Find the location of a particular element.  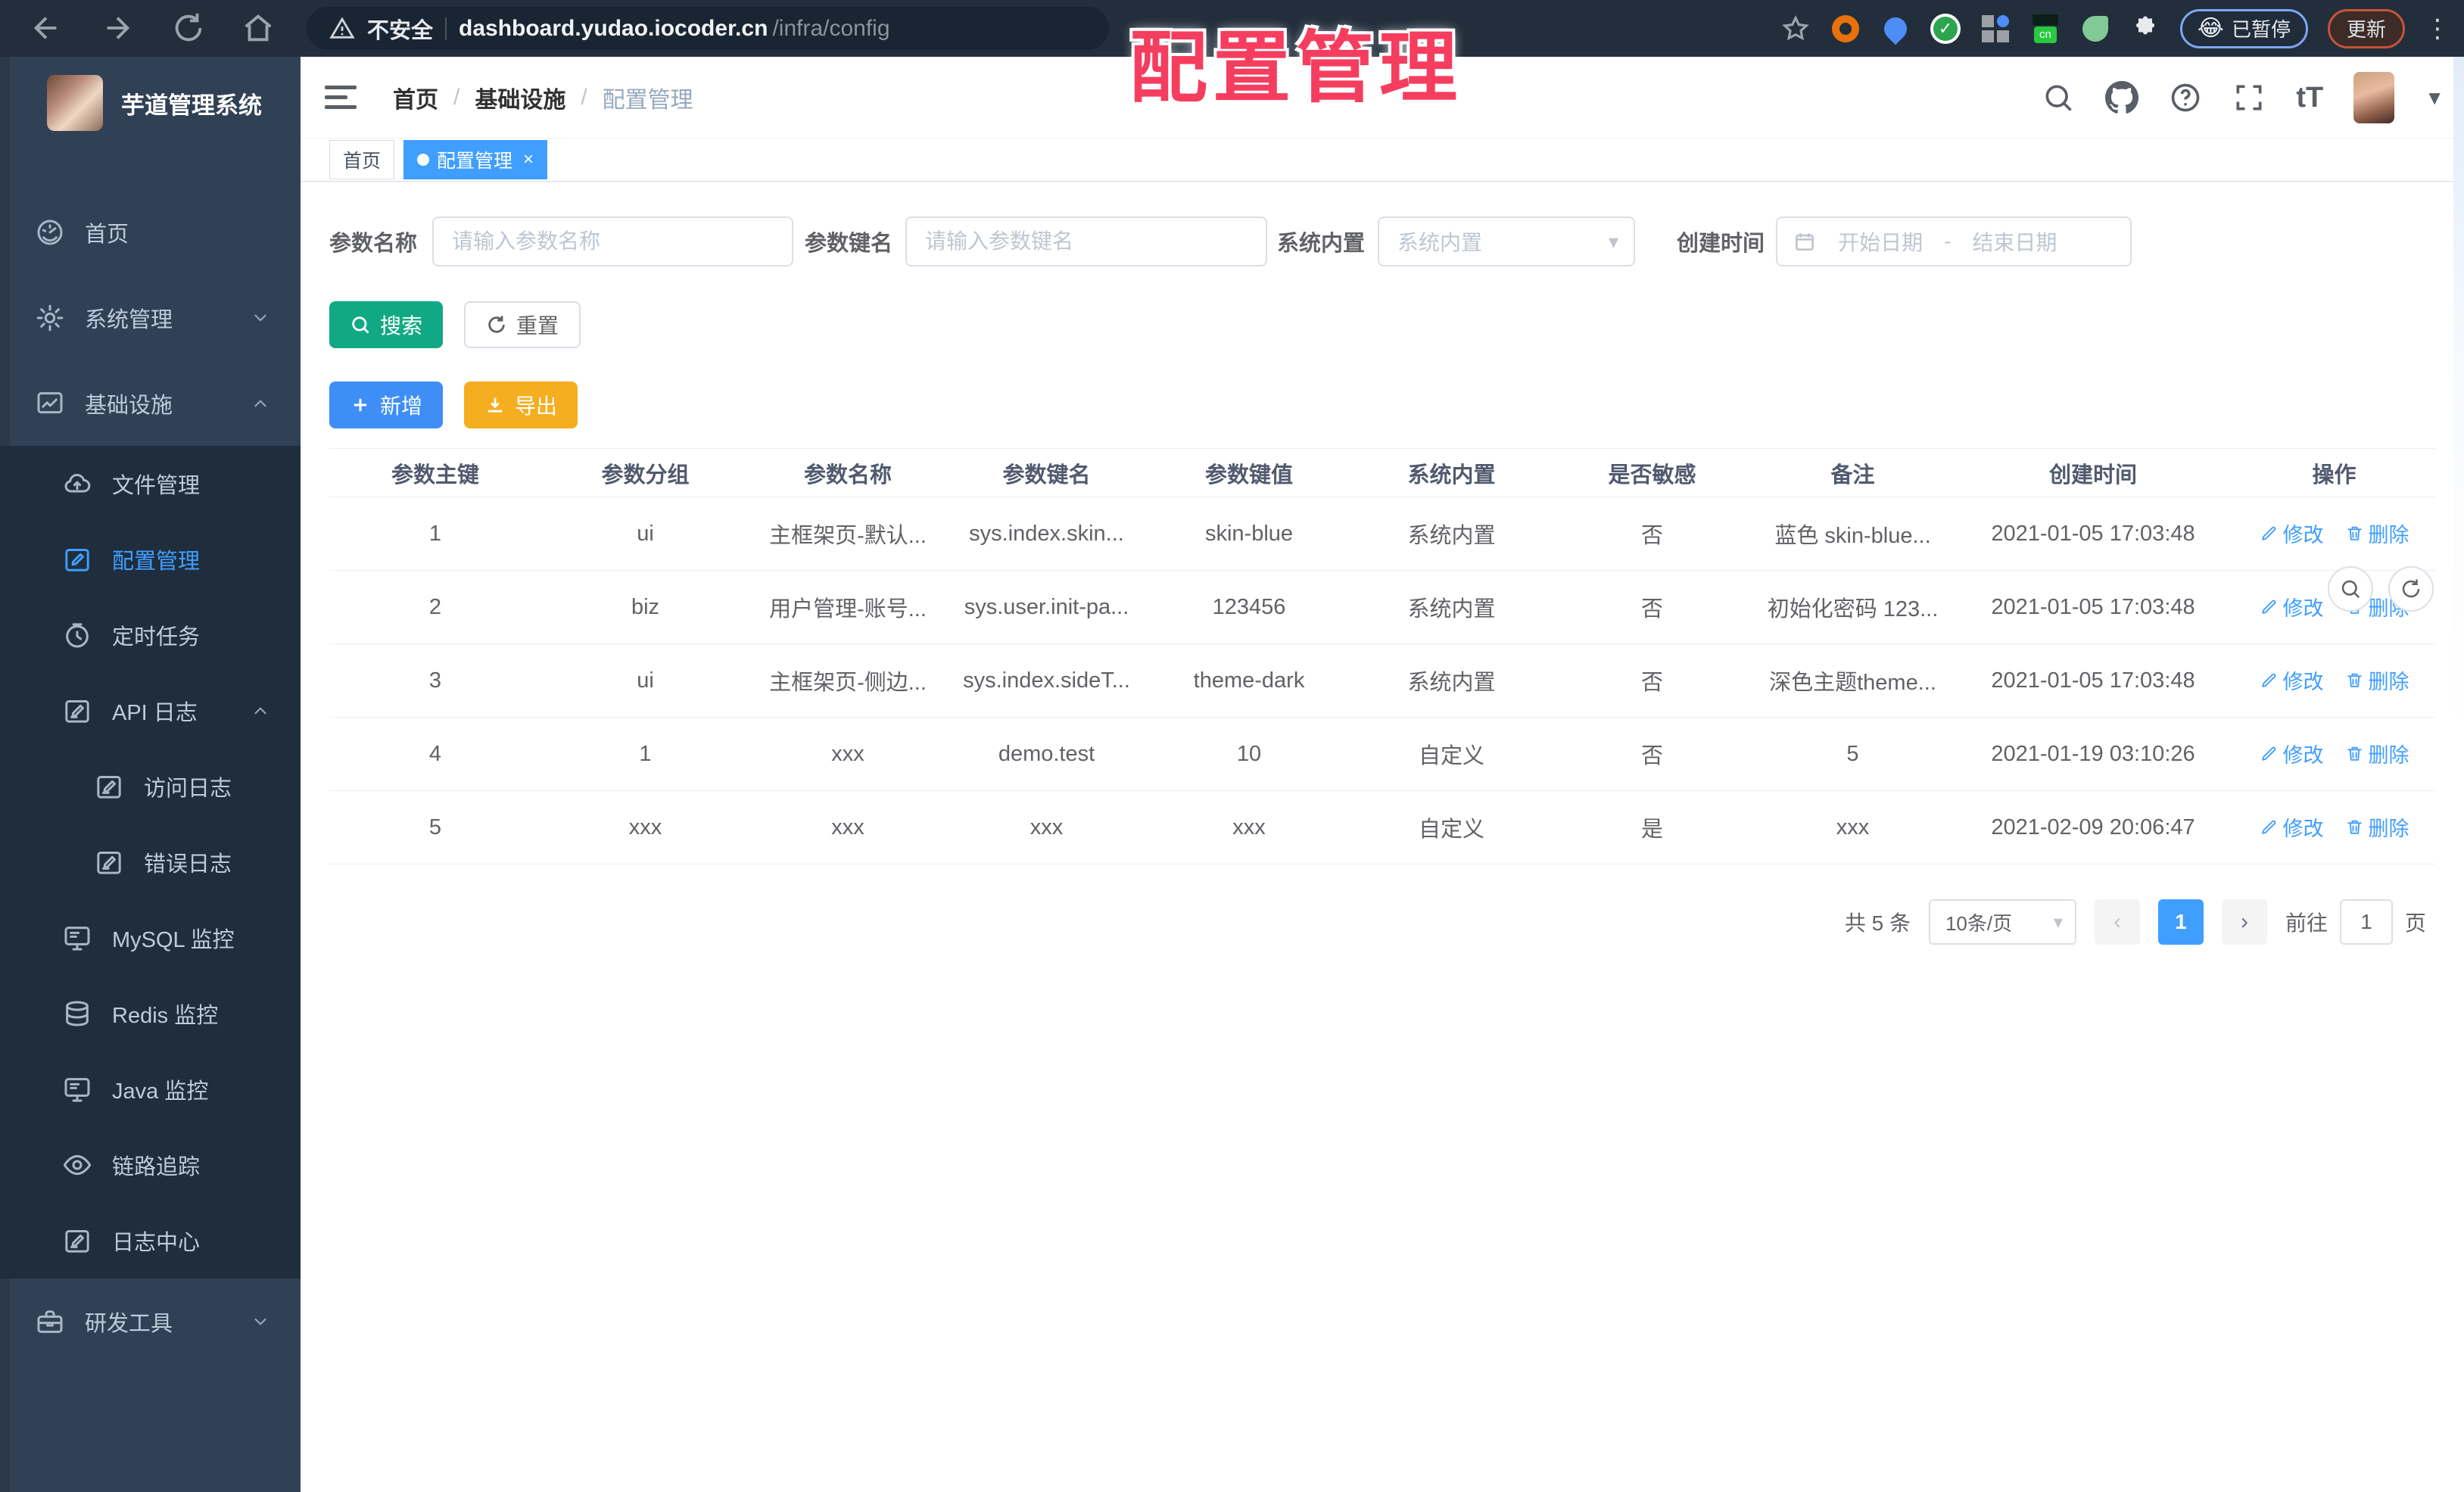

column-header: 参数主键 is located at coordinates (435, 472).